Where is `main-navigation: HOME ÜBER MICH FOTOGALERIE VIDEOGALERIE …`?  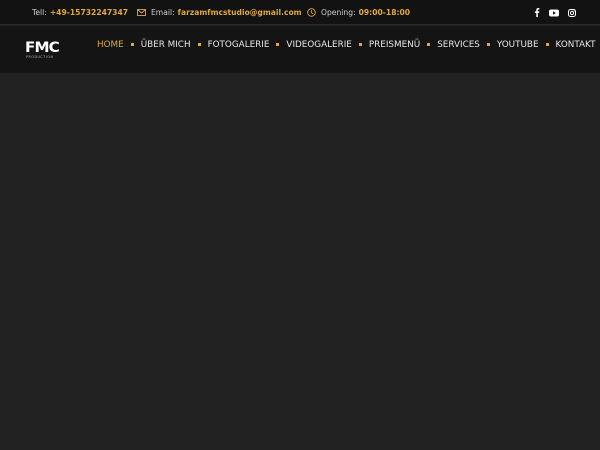 main-navigation: HOME ÜBER MICH FOTOGALERIE VIDEOGALERIE … is located at coordinates (346, 44).